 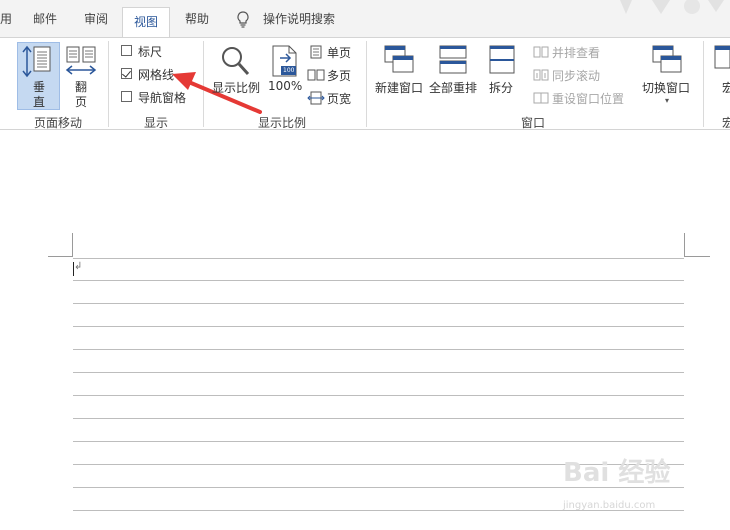 What do you see at coordinates (576, 52) in the screenshot?
I see `side-by-side-label: 并排查看` at bounding box center [576, 52].